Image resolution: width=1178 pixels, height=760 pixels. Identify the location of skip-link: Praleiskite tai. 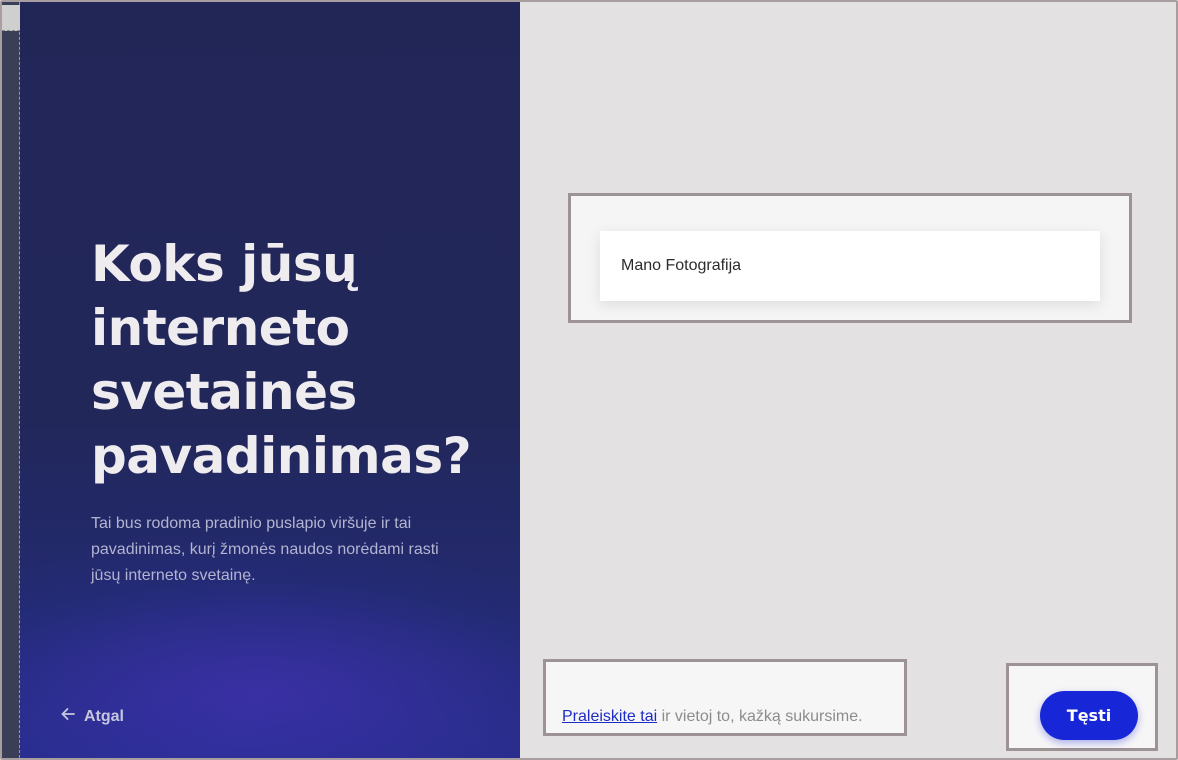
(609, 716).